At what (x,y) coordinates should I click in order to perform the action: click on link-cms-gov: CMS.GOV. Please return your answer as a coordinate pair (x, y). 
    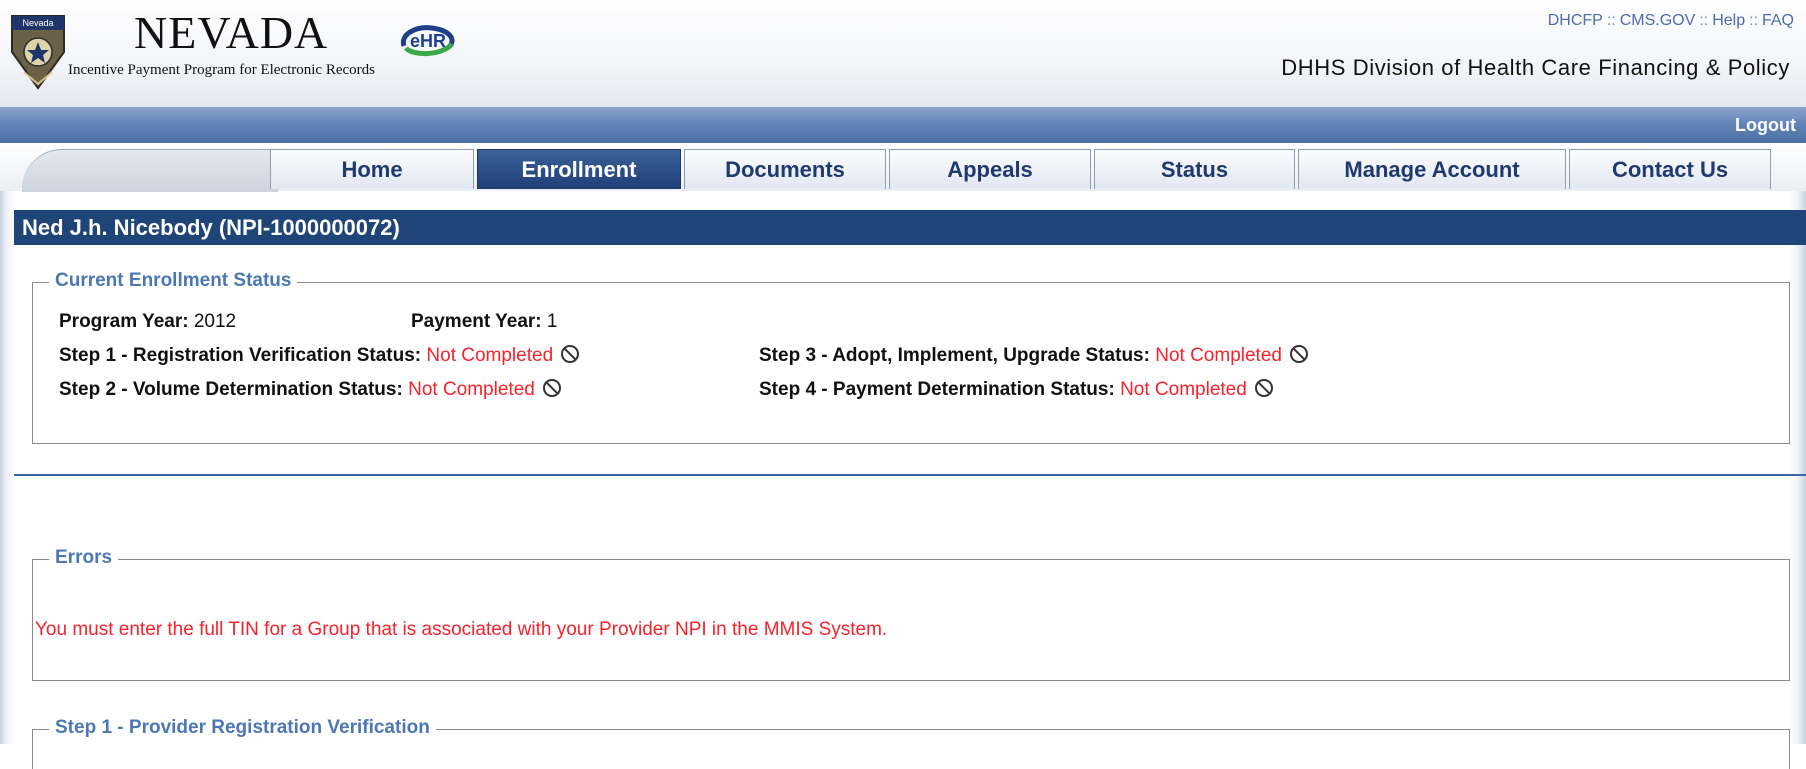
    Looking at the image, I should click on (1658, 20).